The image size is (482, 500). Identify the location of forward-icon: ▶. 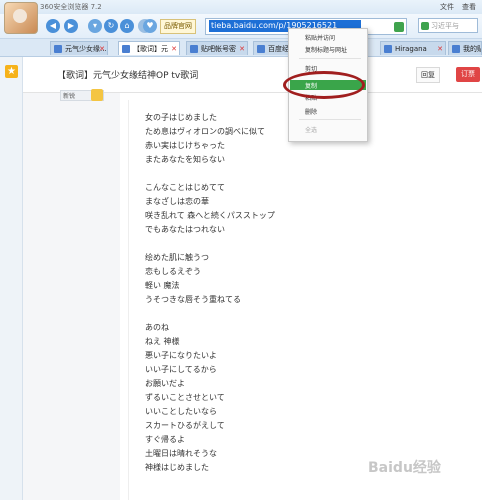
(71, 26).